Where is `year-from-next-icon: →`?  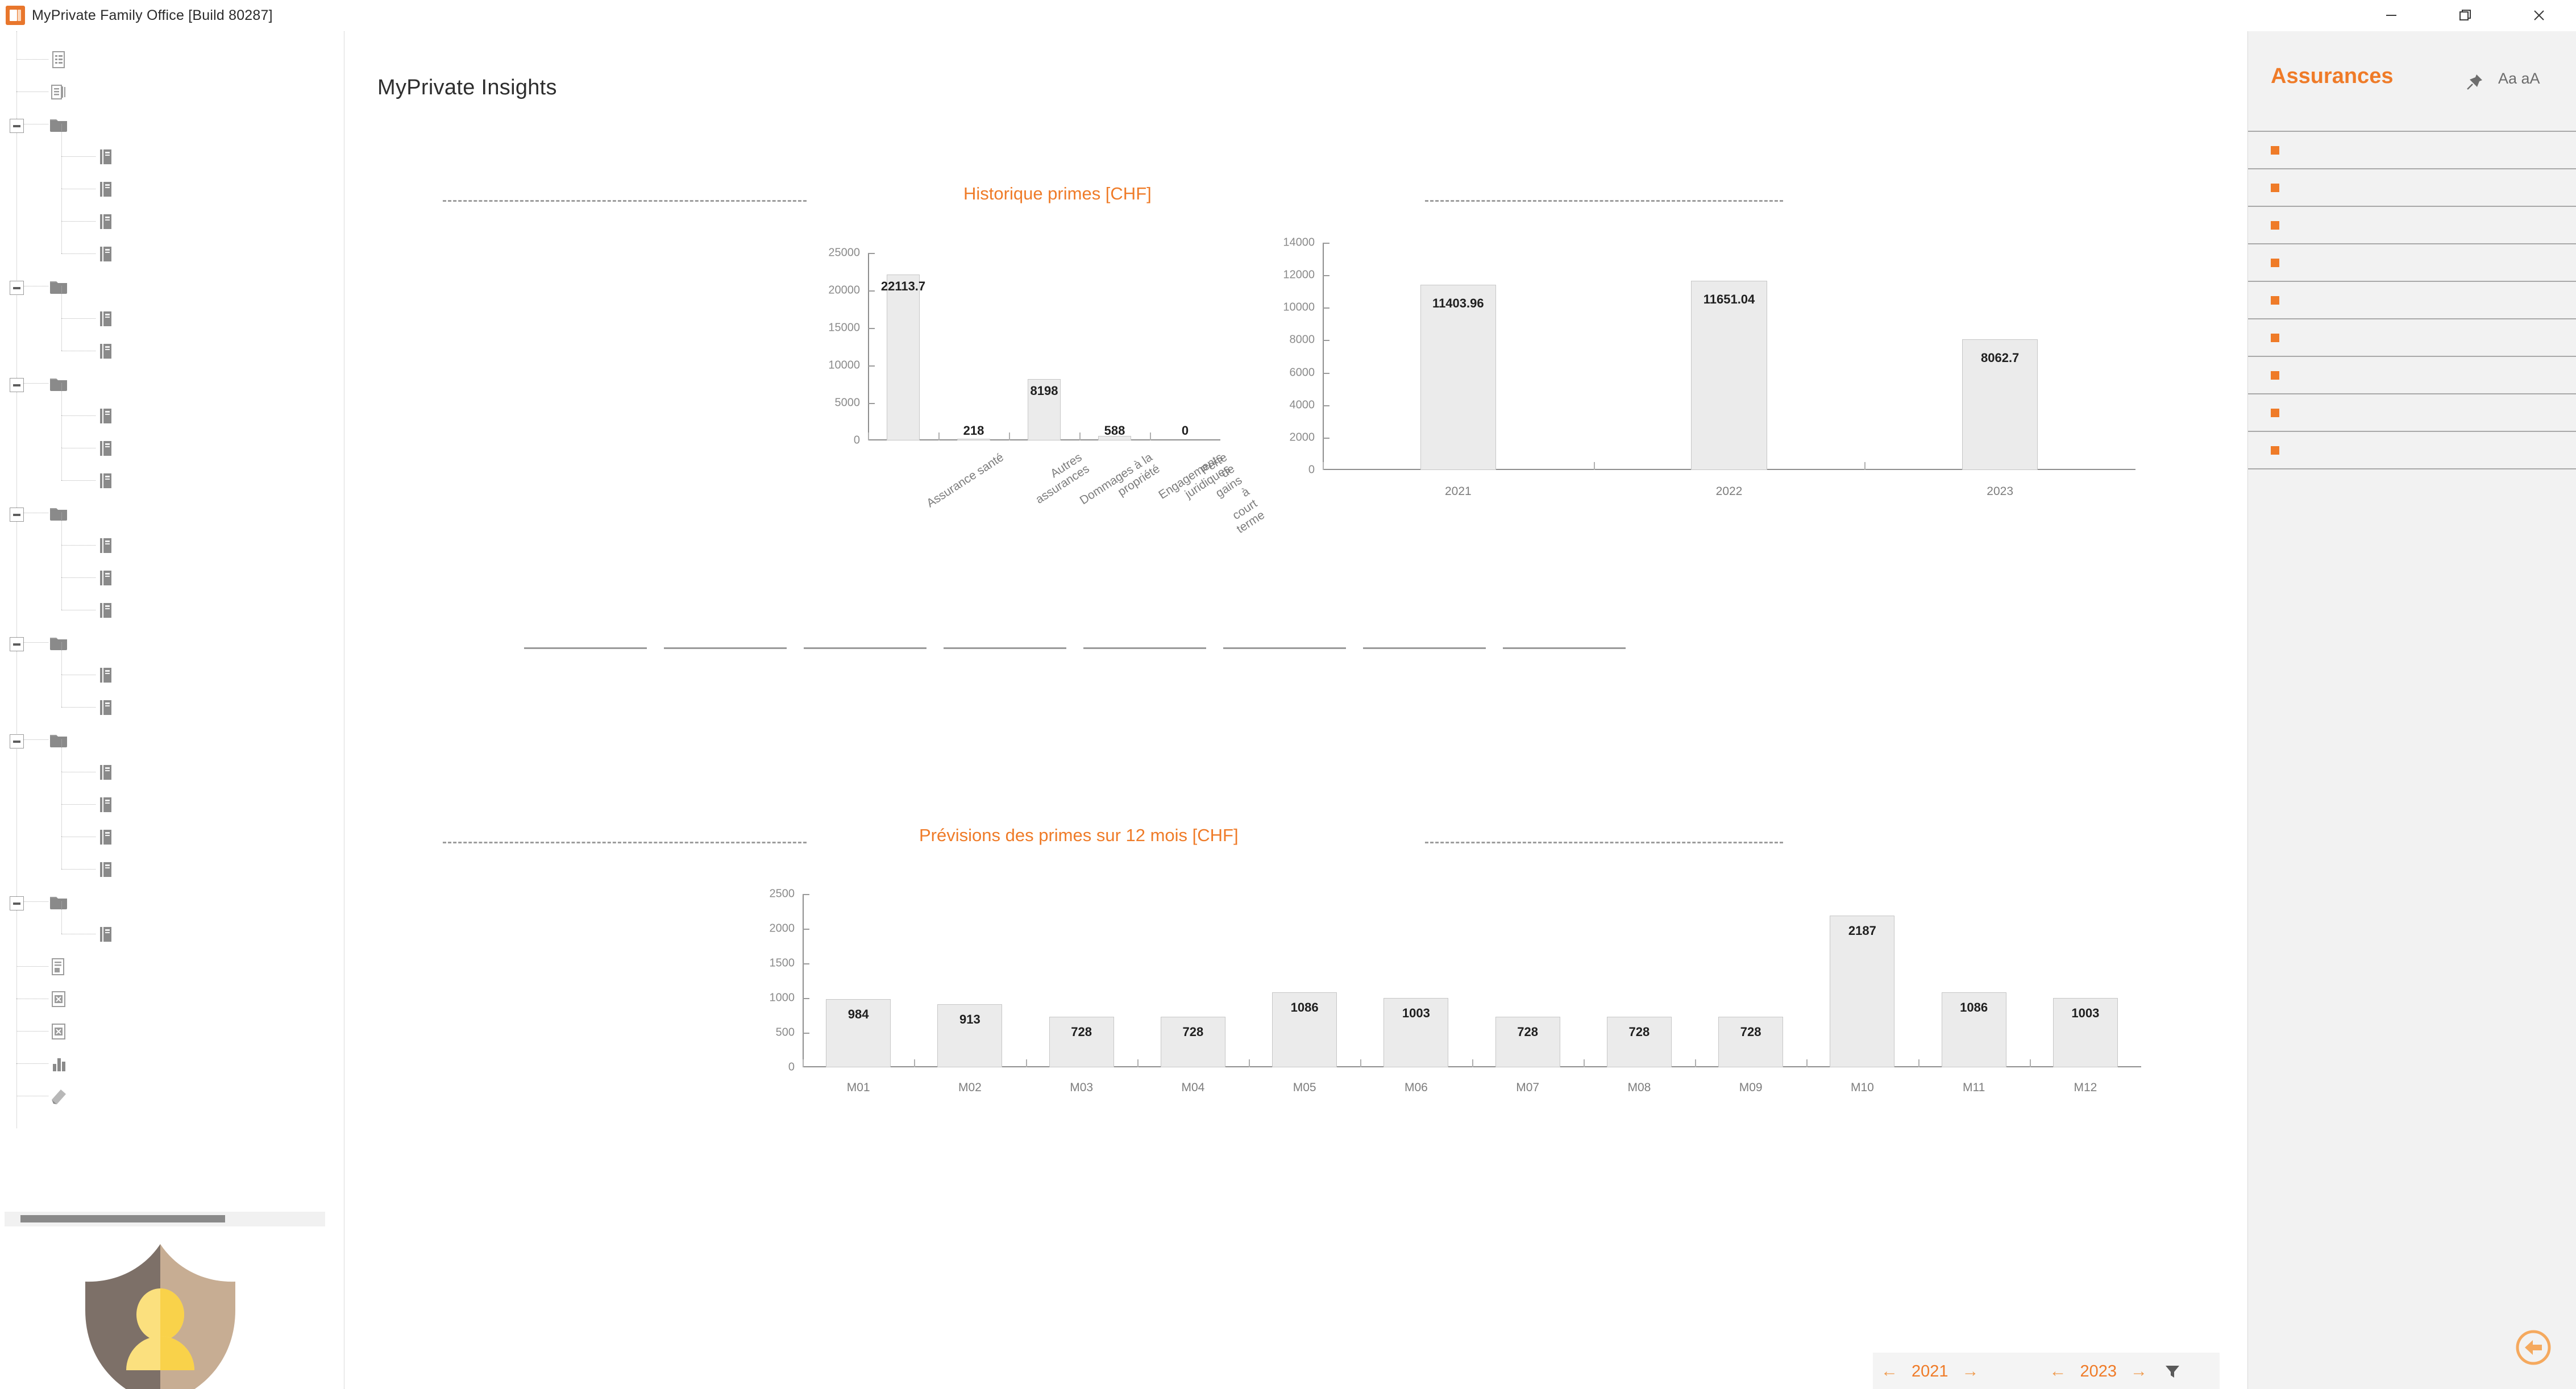 year-from-next-icon: → is located at coordinates (1971, 1371).